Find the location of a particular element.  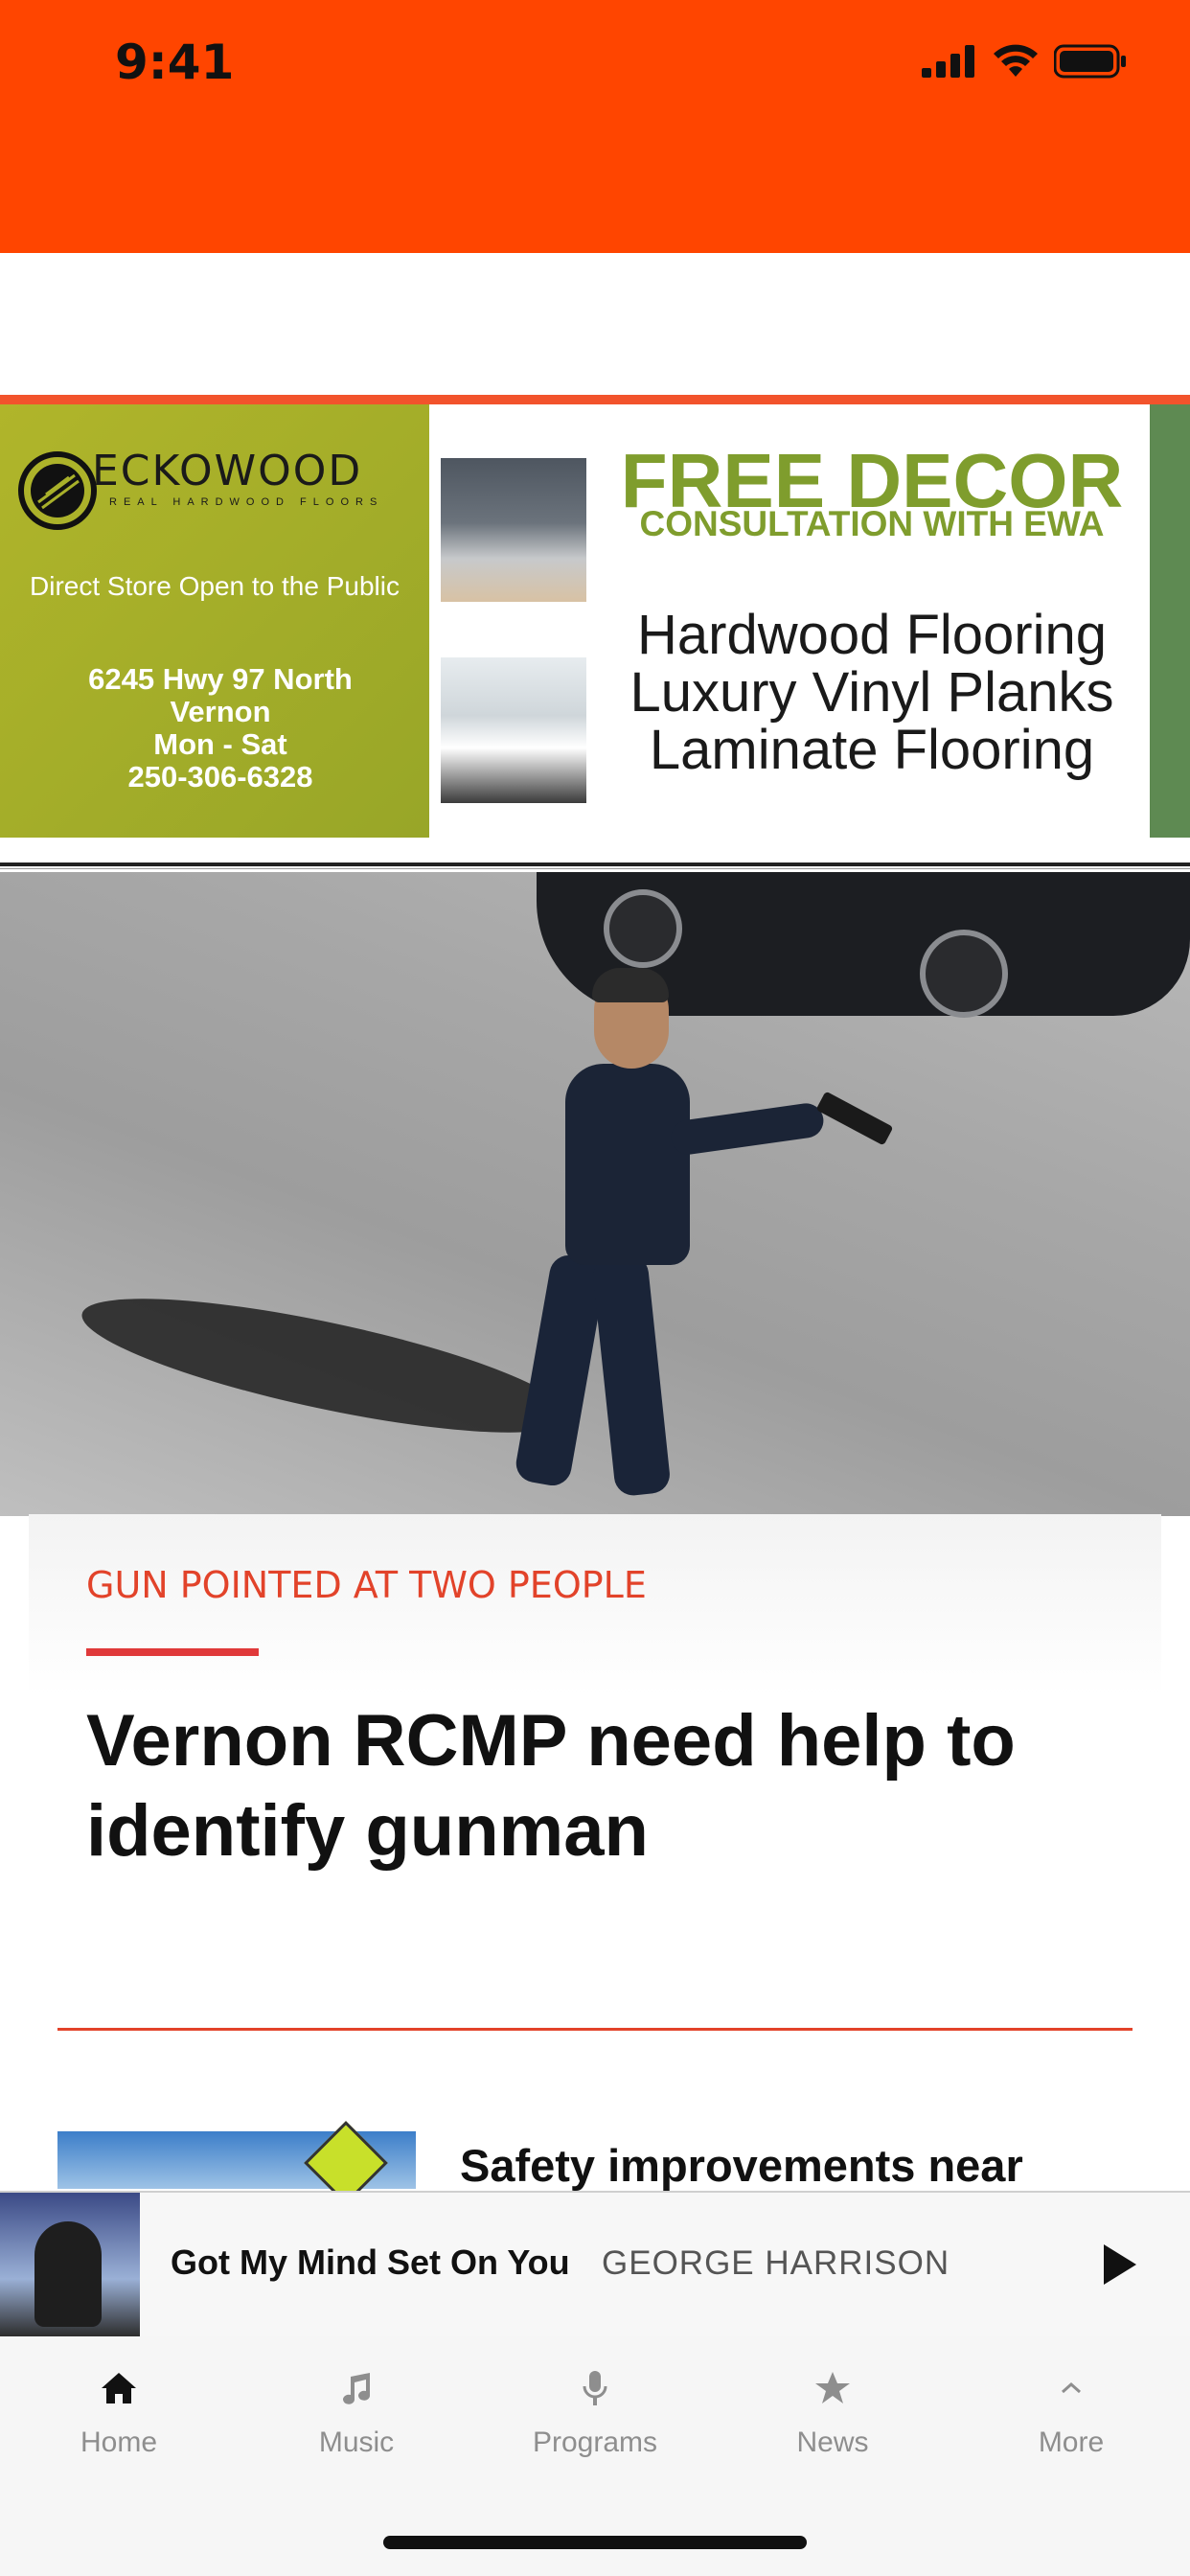

ad-brand-name: ECKOWOOD is located at coordinates (228, 471).